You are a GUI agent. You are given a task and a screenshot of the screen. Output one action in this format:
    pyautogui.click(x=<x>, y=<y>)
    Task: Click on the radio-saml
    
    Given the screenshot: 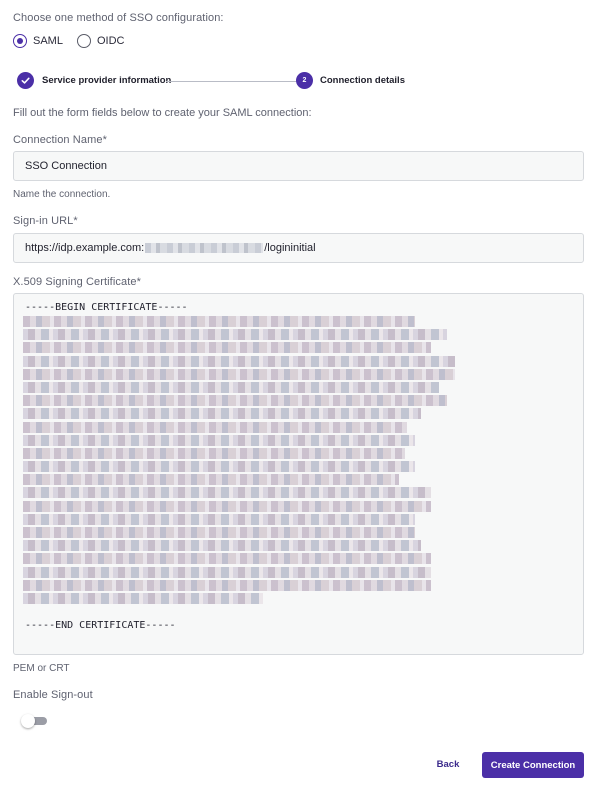 What is the action you would take?
    pyautogui.click(x=20, y=41)
    